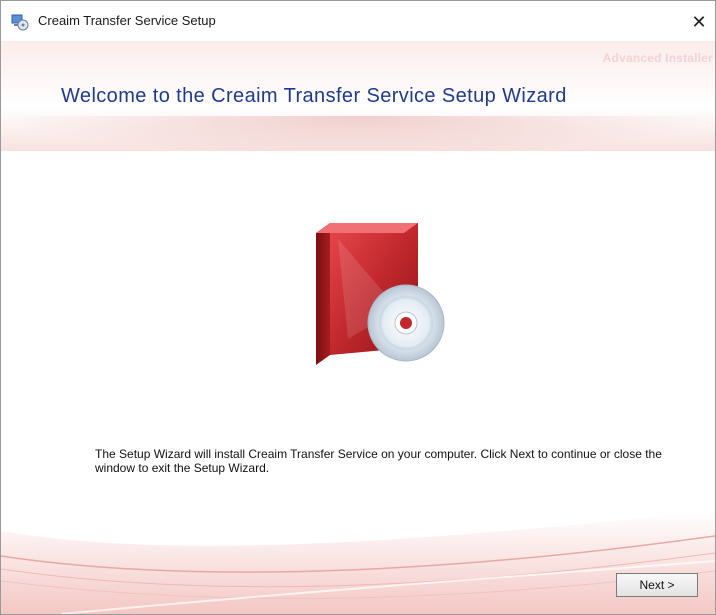 The width and height of the screenshot is (716, 615). Describe the element at coordinates (657, 58) in the screenshot. I see `brand-watermark: Advanced Installer` at that location.